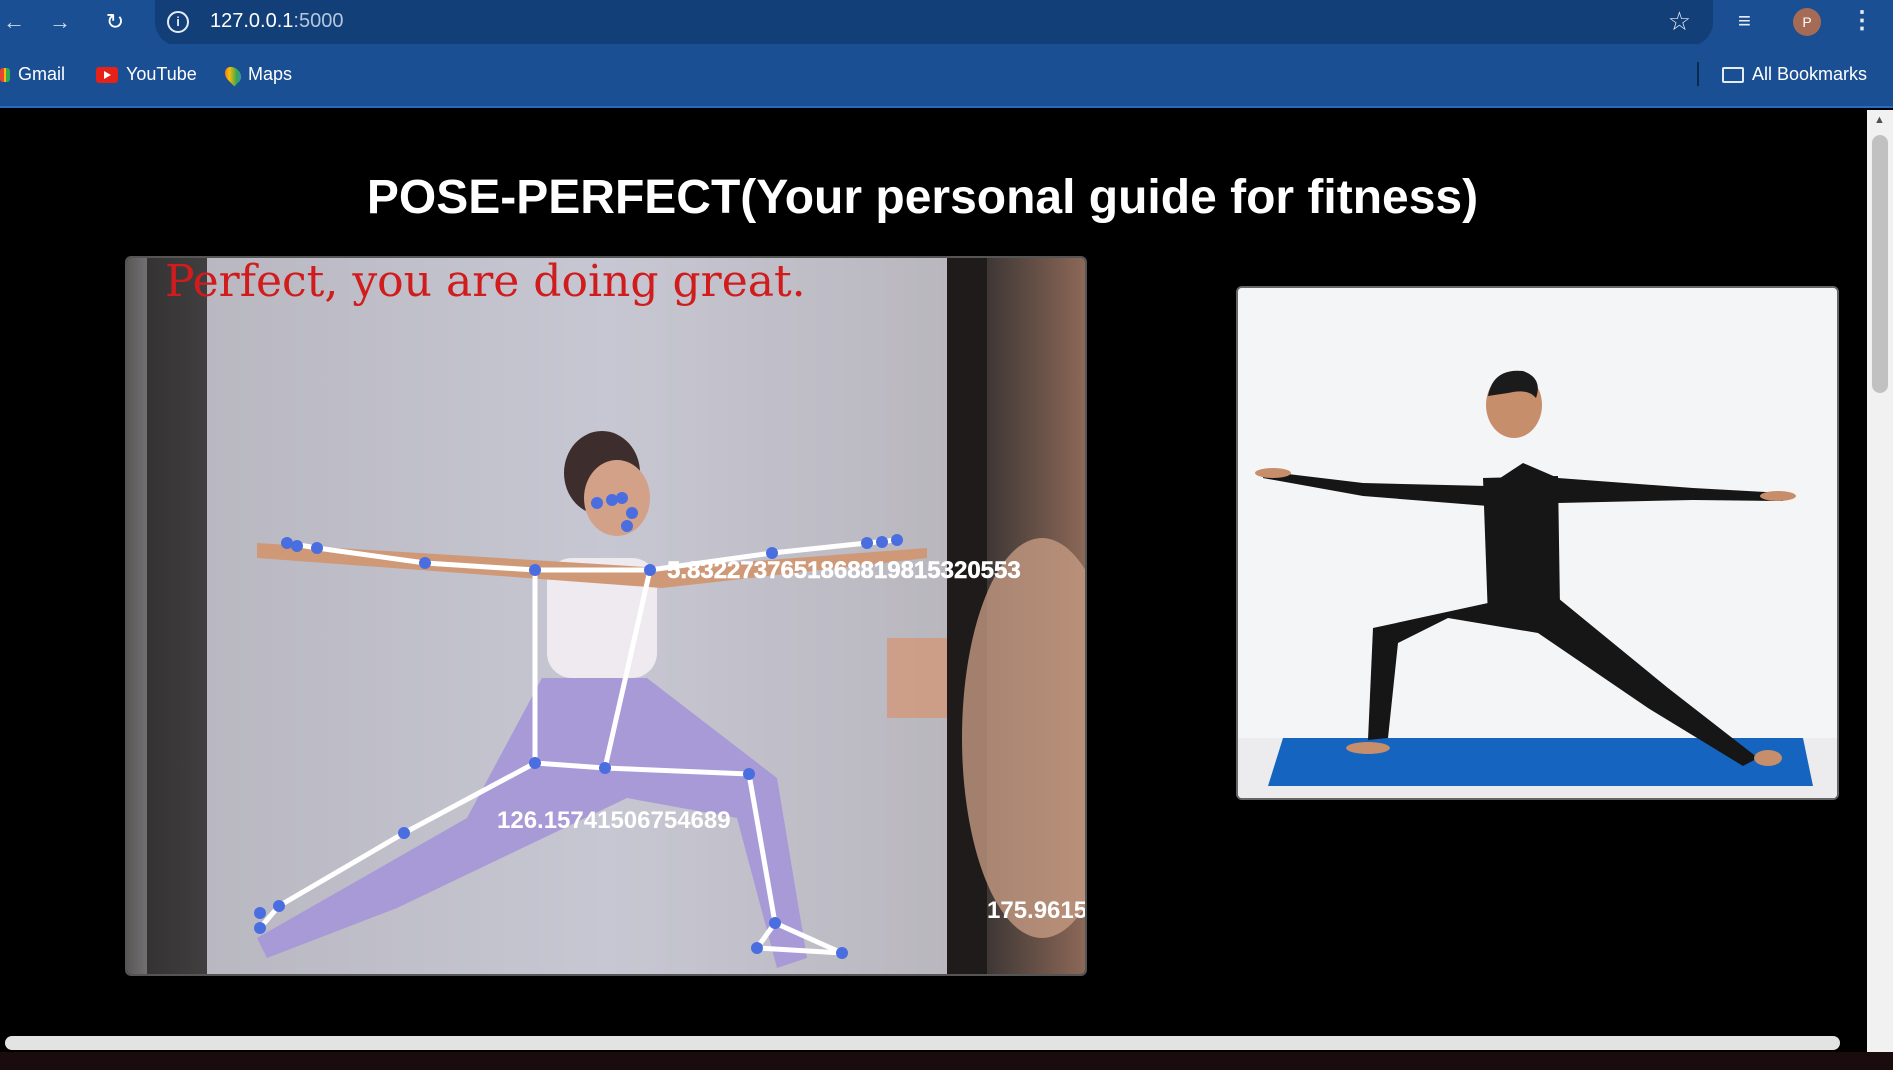 The width and height of the screenshot is (1893, 1070). I want to click on vertical-scroll-thumb, so click(1880, 264).